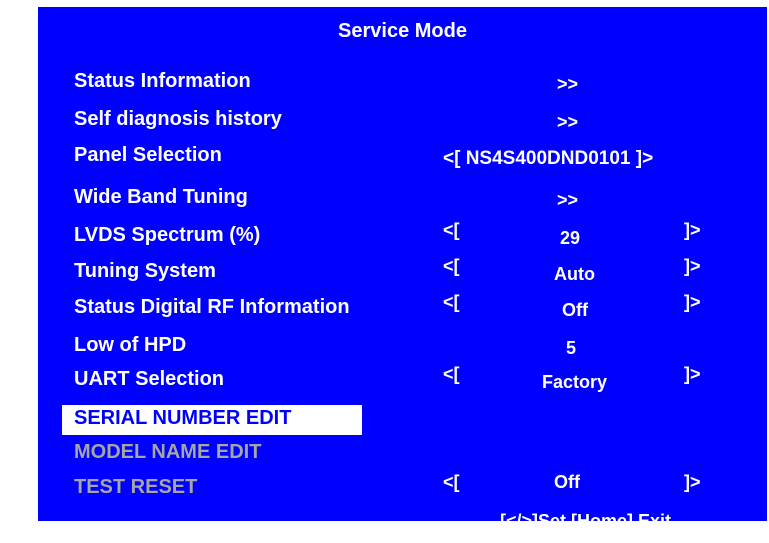  Describe the element at coordinates (167, 235) in the screenshot. I see `menu-item-label: LVDS Spectrum (%)` at that location.